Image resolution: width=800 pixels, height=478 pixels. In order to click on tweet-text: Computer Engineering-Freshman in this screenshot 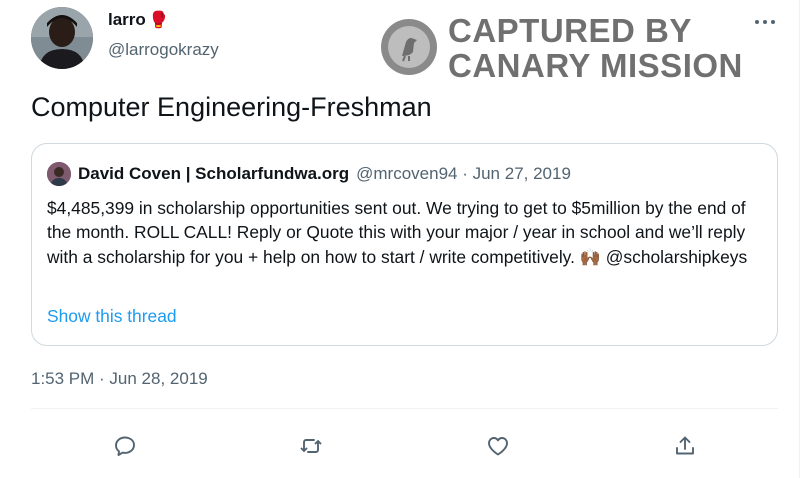, I will do `click(231, 107)`.